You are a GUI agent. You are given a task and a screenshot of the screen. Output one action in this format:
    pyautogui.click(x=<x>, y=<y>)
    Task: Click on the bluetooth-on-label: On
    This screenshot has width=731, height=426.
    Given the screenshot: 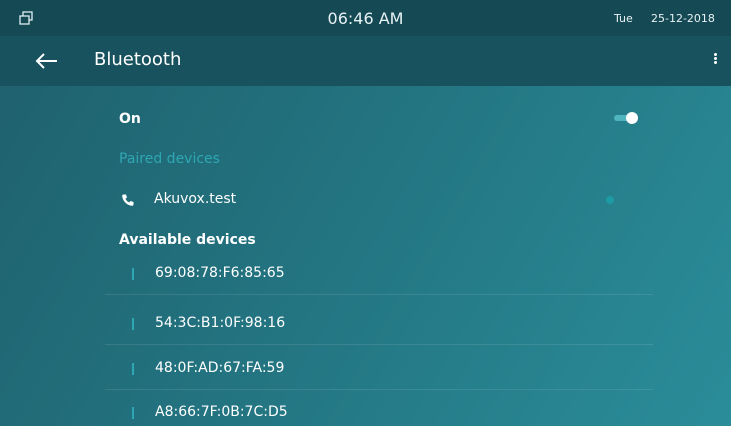 What is the action you would take?
    pyautogui.click(x=130, y=119)
    